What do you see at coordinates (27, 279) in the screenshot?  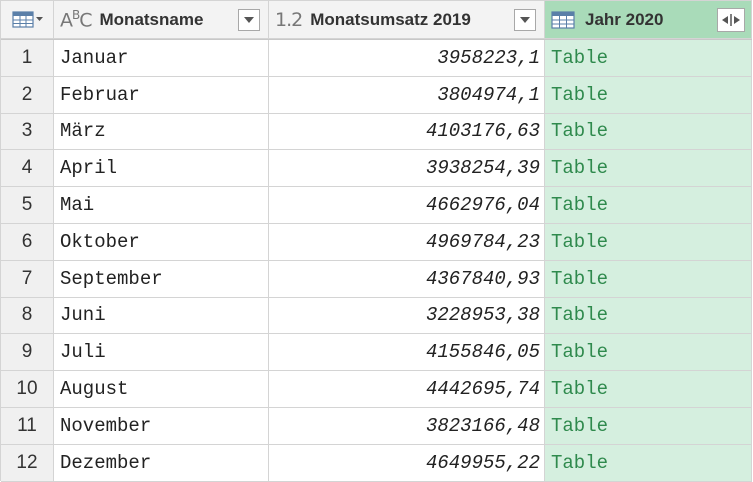 I see `row-number: 7` at bounding box center [27, 279].